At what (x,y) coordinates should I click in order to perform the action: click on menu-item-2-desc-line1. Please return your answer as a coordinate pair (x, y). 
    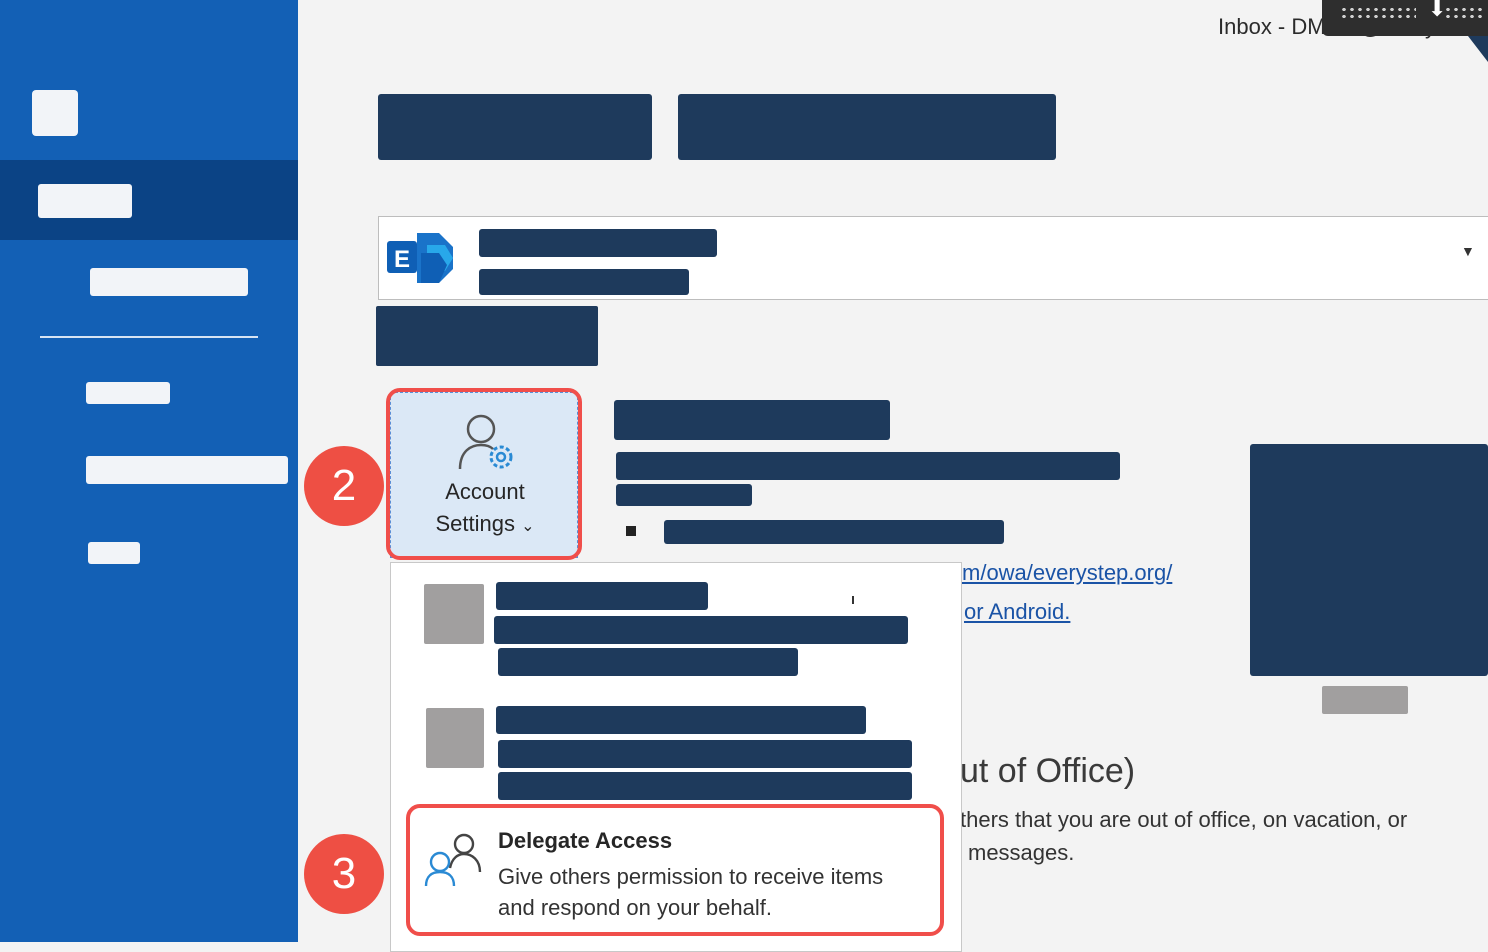
    Looking at the image, I should click on (705, 754).